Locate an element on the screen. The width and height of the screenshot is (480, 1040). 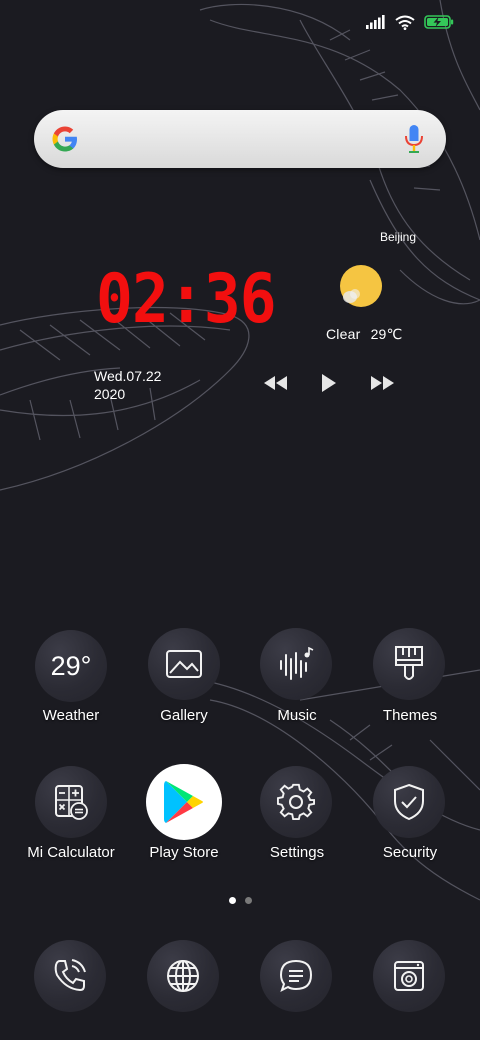
weather-condition-text: Clear is located at coordinates (343, 334).